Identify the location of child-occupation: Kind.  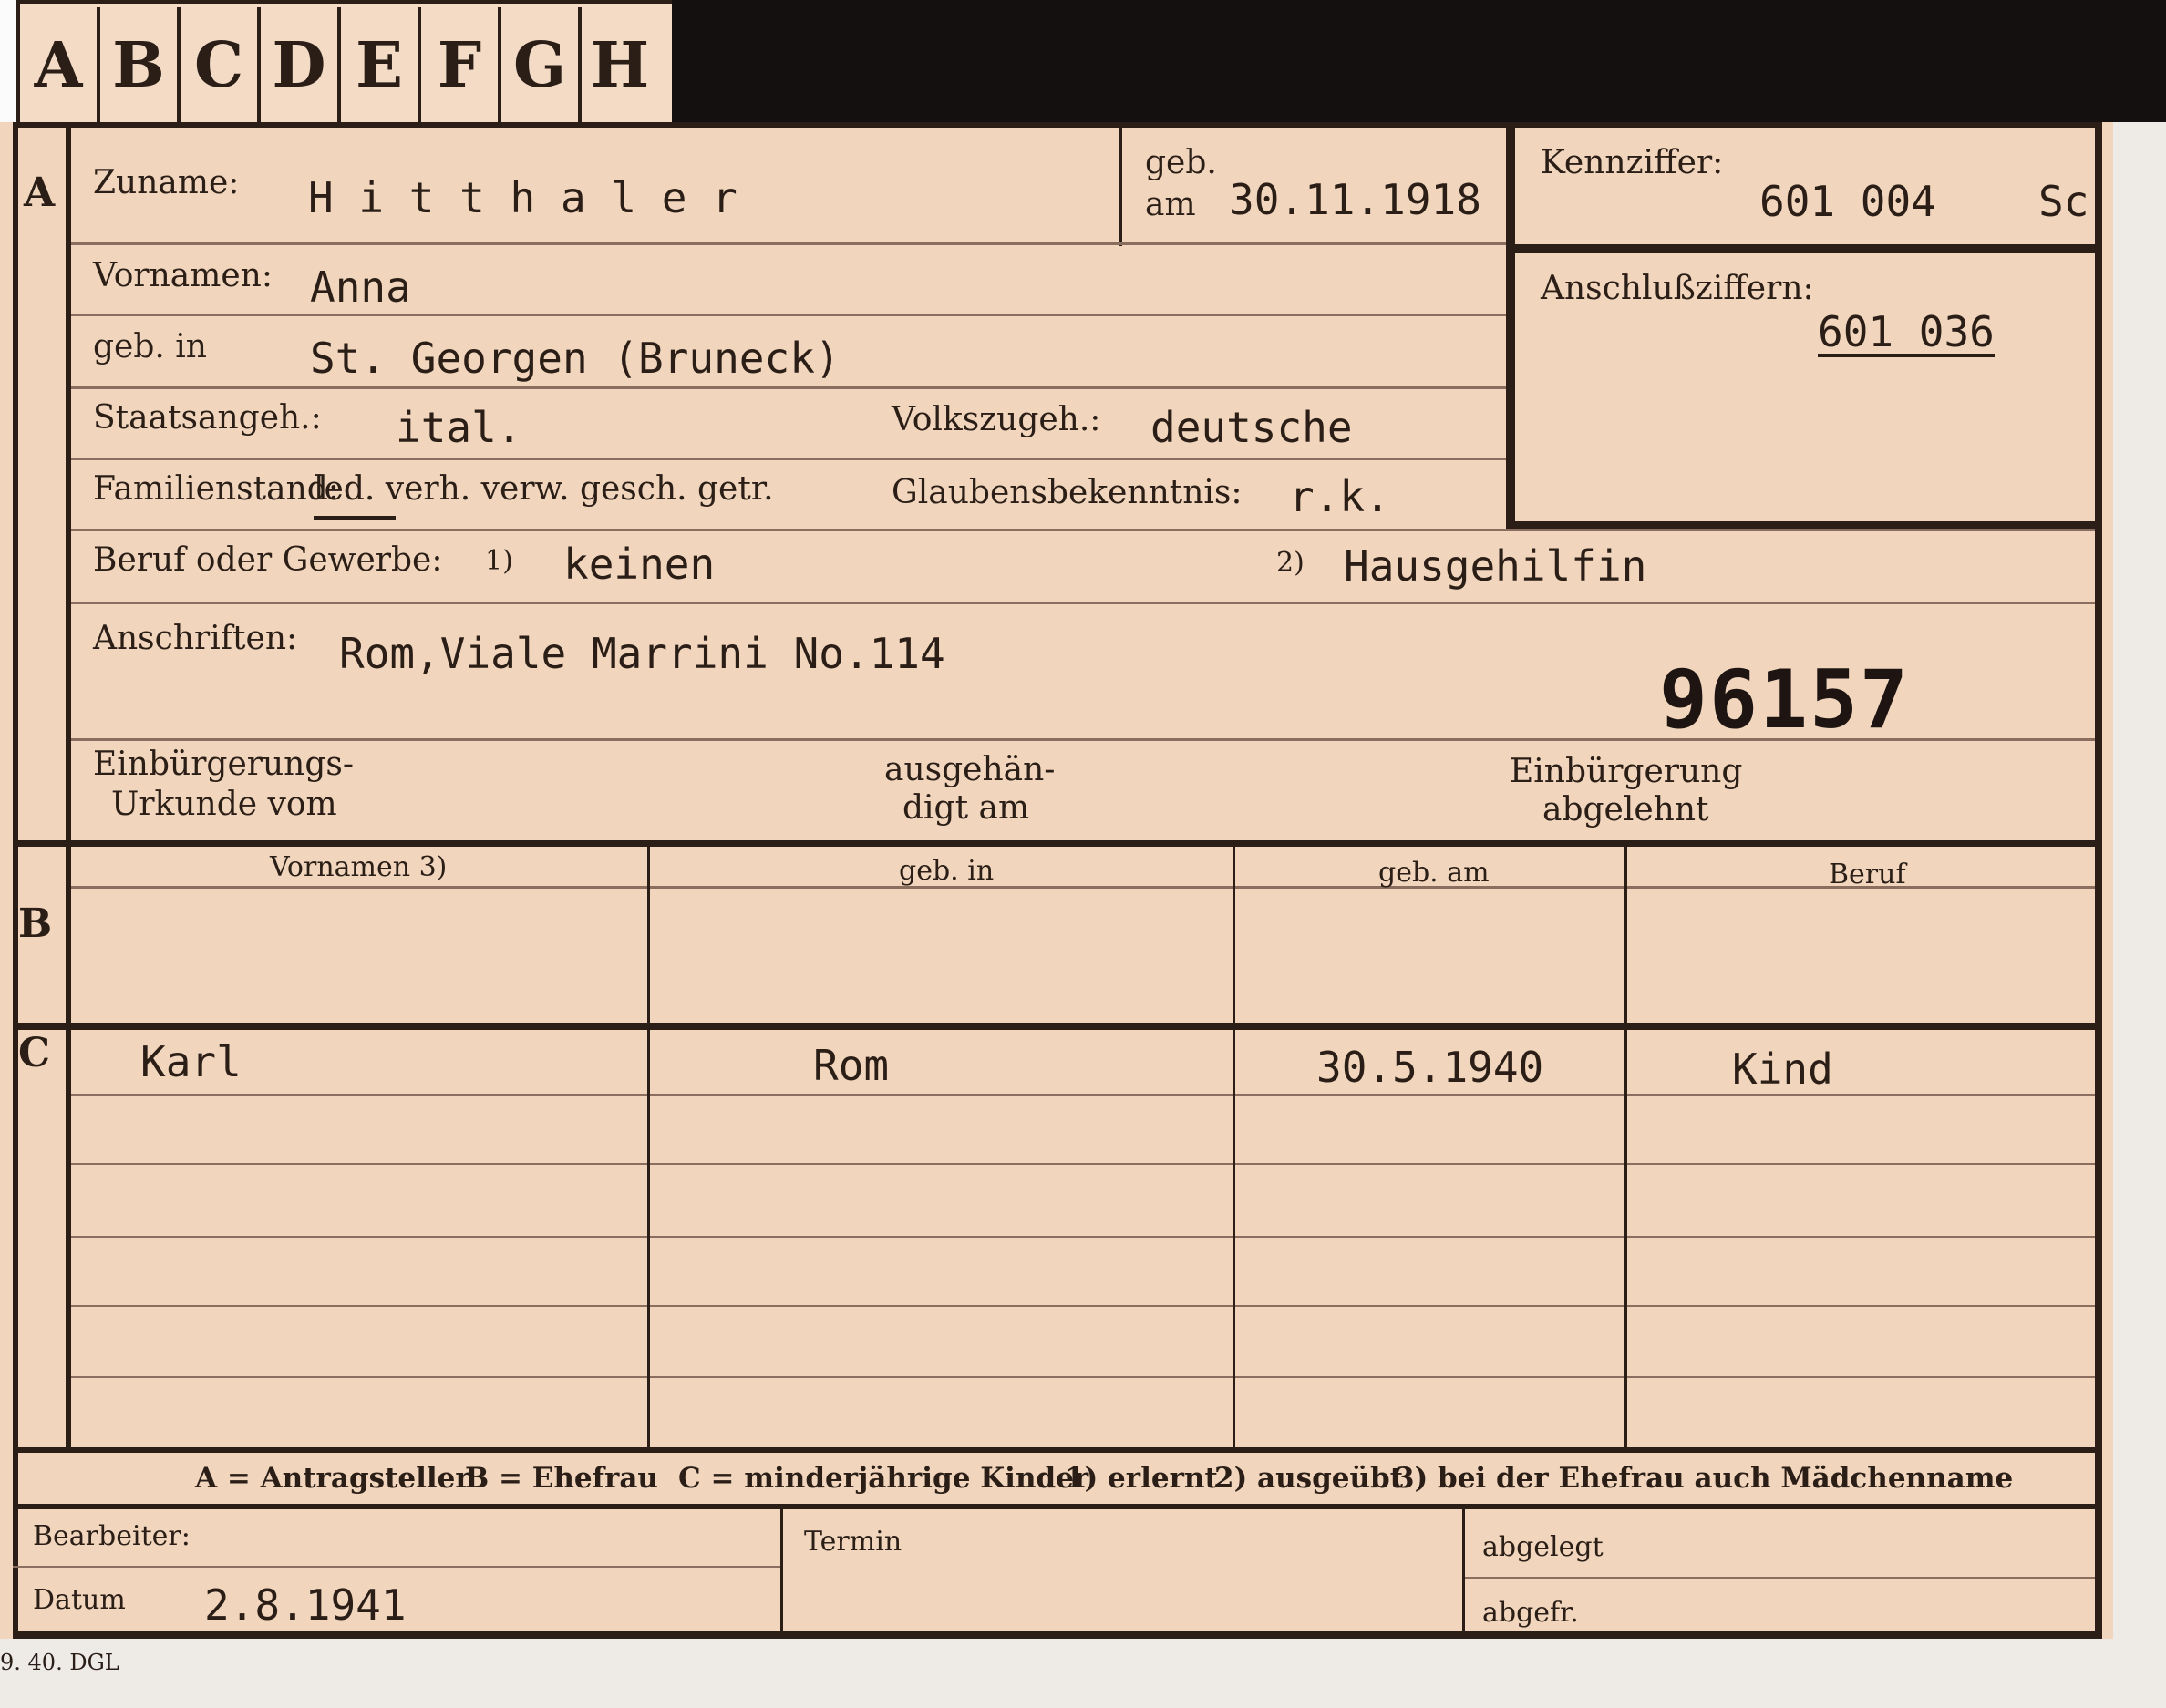
(1782, 1069).